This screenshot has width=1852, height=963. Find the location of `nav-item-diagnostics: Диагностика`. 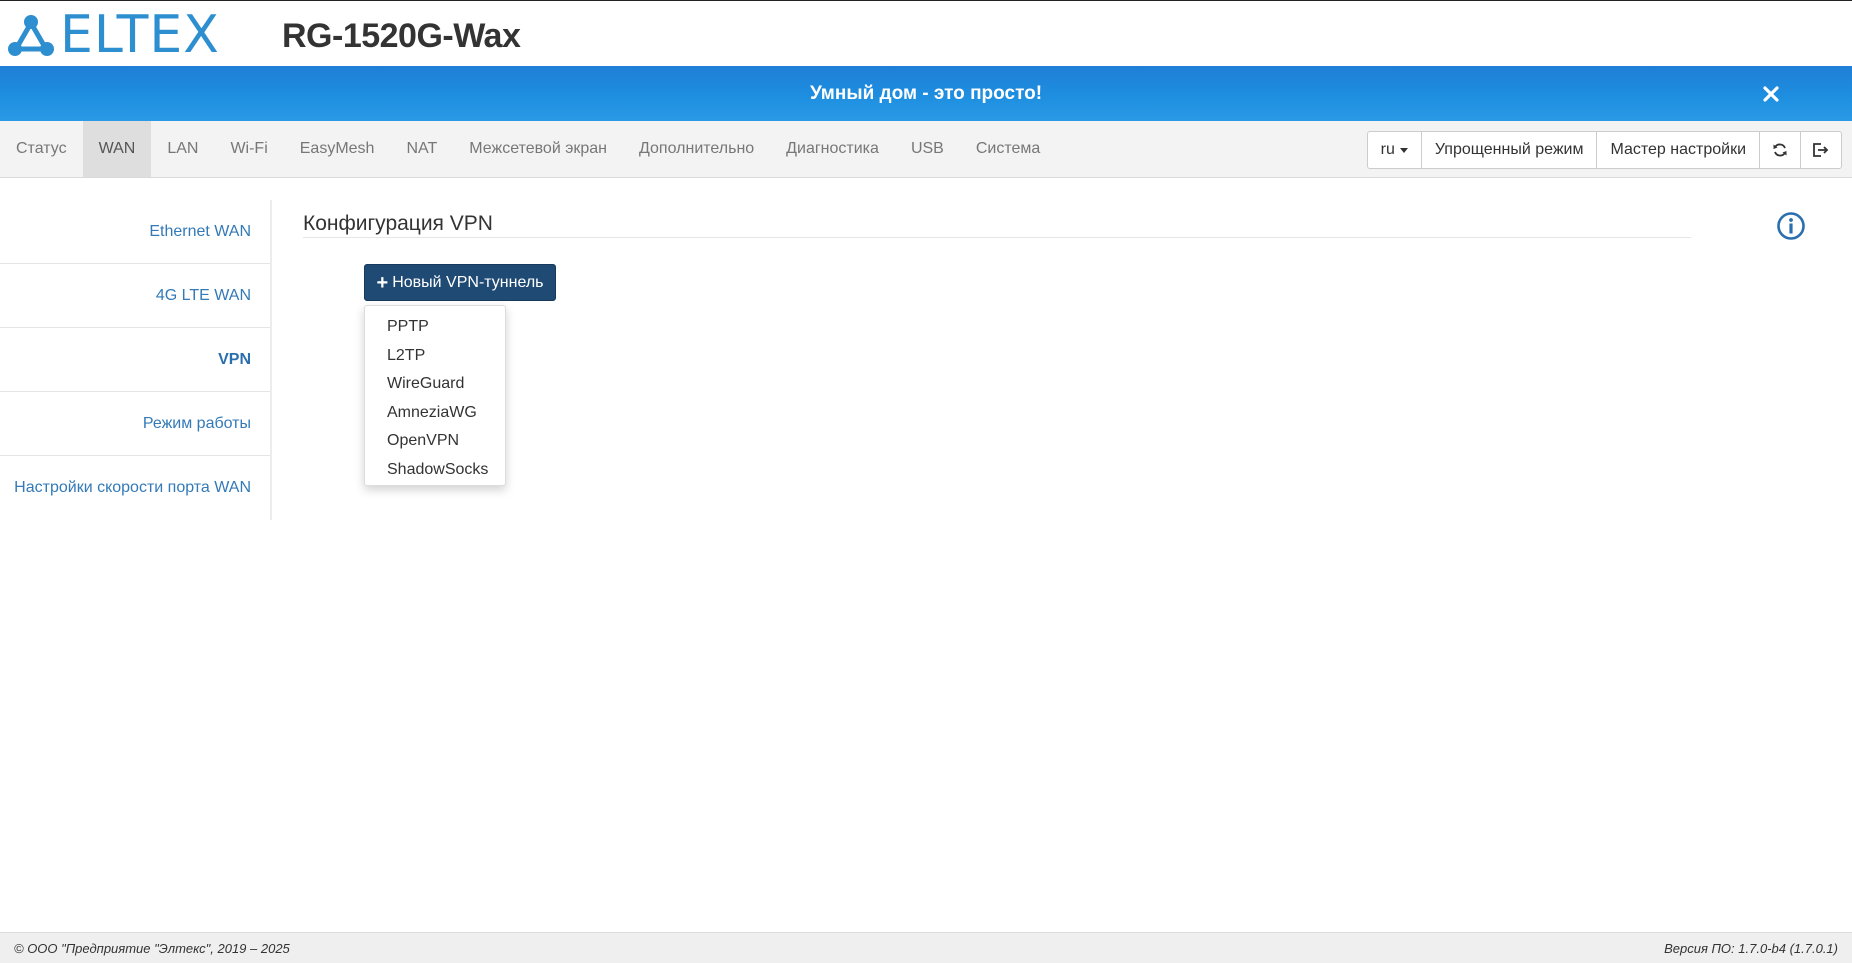

nav-item-diagnostics: Диагностика is located at coordinates (832, 149).